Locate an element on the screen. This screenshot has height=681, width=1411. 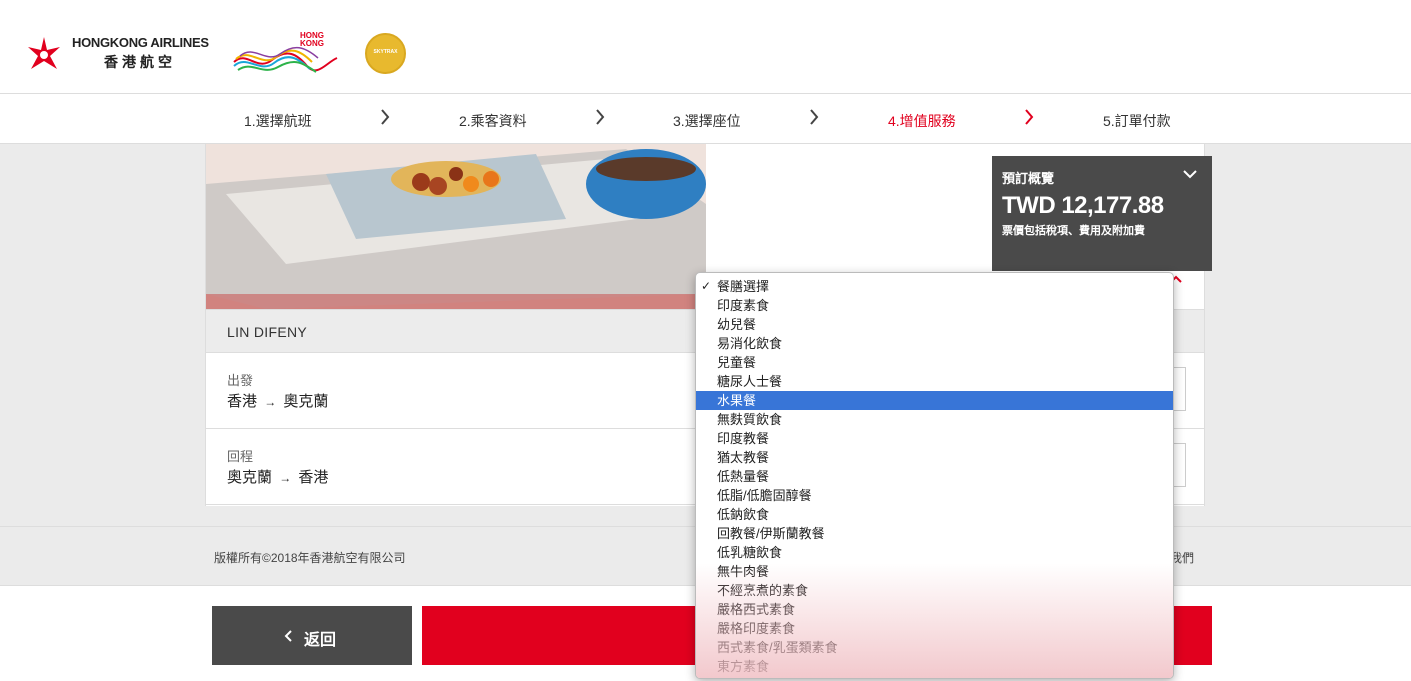
step-passenger-info: 2.乘客資料 is located at coordinates (493, 121).